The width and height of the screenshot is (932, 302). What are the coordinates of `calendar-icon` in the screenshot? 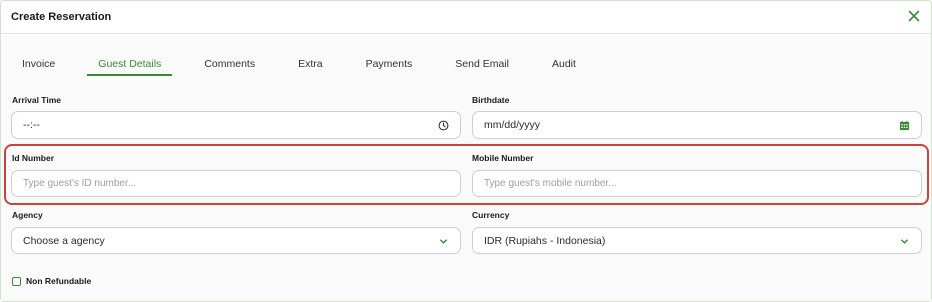 It's located at (904, 125).